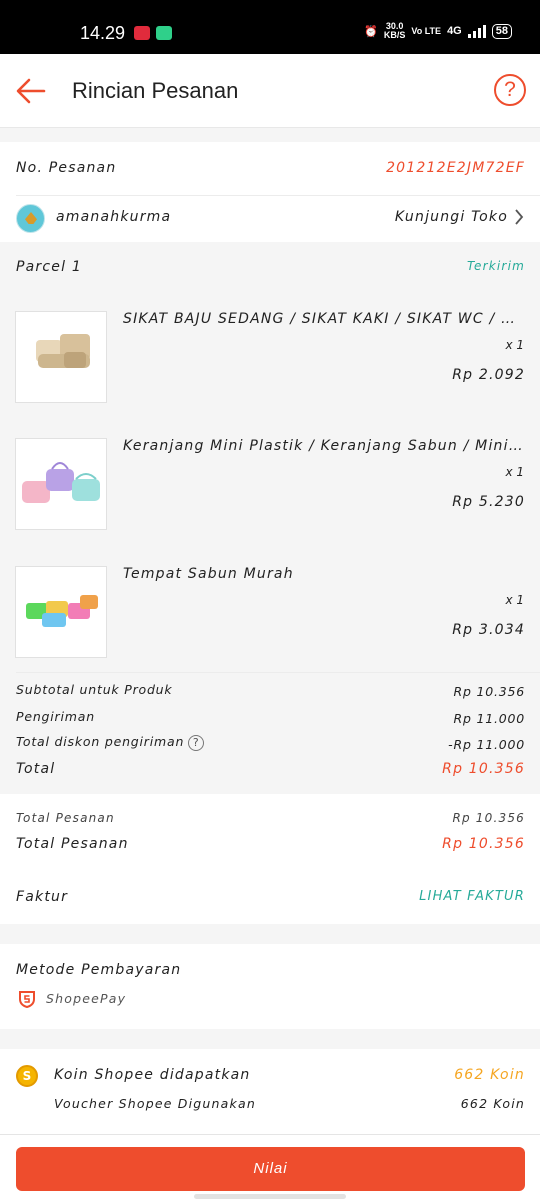 The image size is (540, 1200). Describe the element at coordinates (483, 769) in the screenshot. I see `total-value: Rp 10.356` at that location.